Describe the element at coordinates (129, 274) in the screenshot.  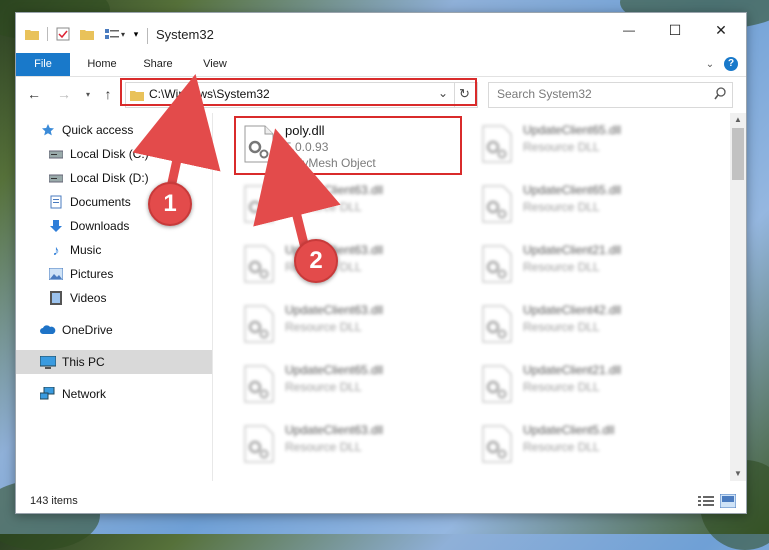
I see `sidebar-item-pictures: Pictures 📌` at that location.